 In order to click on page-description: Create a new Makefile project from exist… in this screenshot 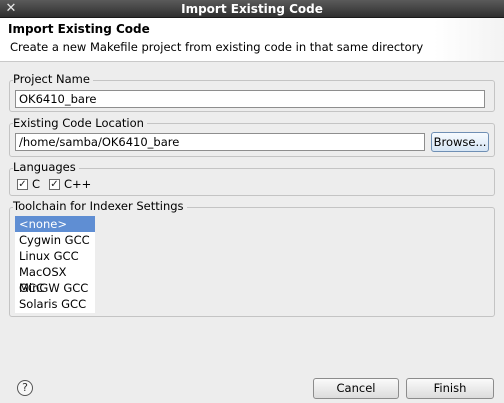, I will do `click(217, 47)`.